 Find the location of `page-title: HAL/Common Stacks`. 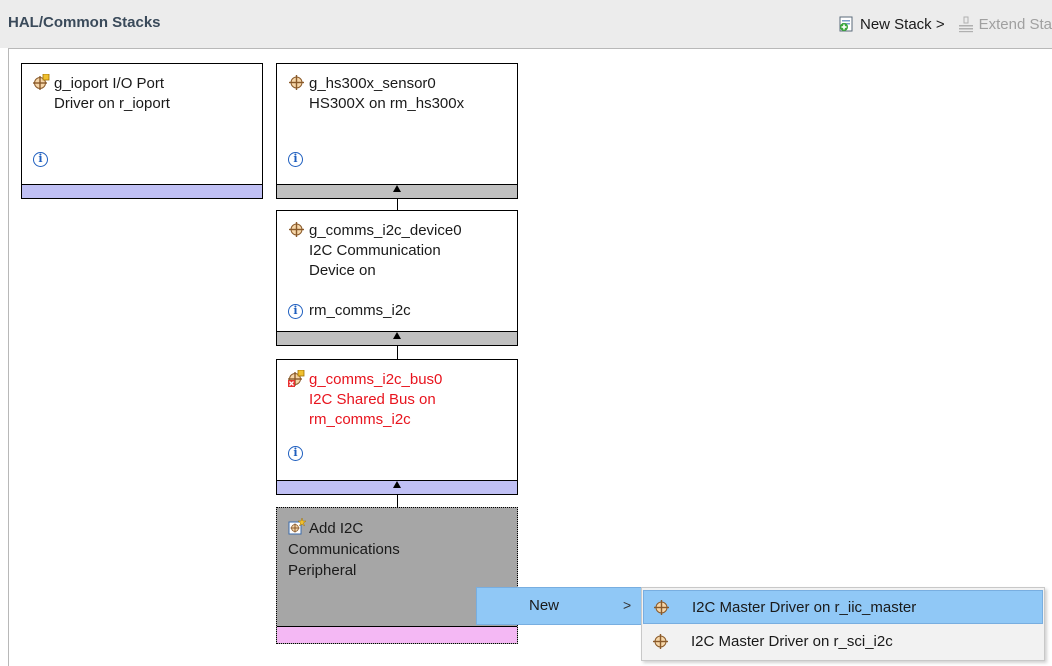

page-title: HAL/Common Stacks is located at coordinates (84, 22).